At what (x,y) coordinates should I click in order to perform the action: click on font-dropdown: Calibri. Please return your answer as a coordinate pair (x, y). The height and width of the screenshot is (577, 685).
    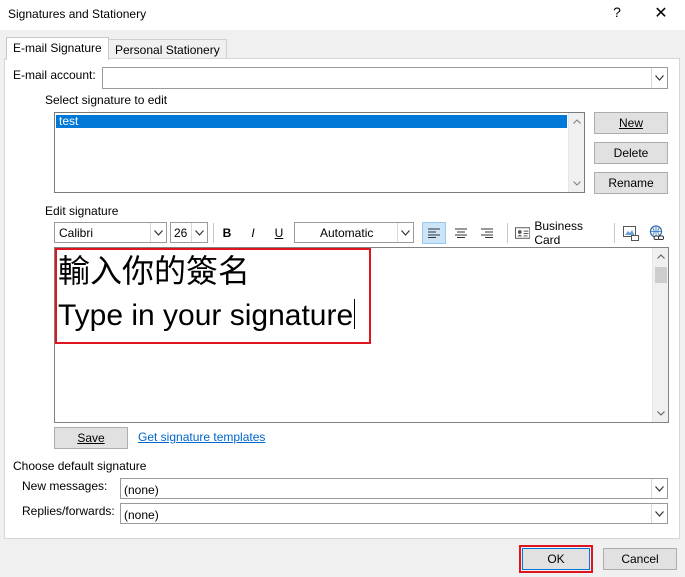
    Looking at the image, I should click on (110, 232).